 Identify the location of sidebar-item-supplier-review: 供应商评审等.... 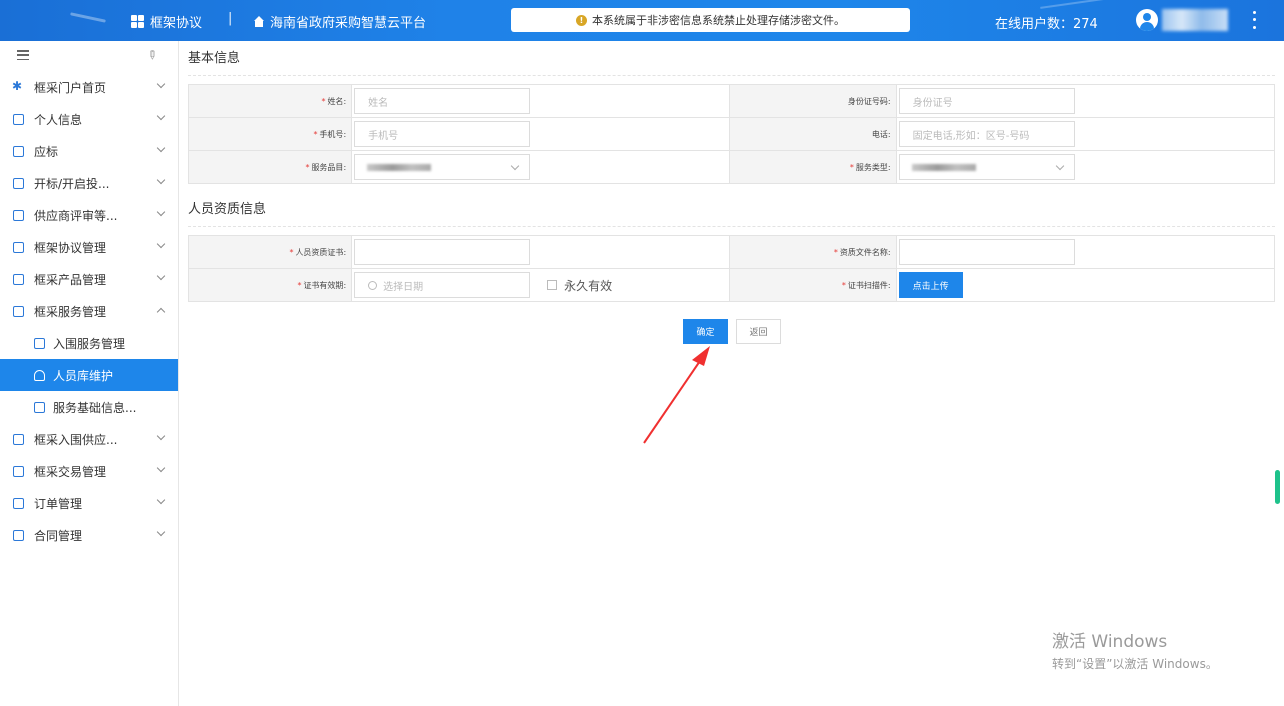
(89, 215).